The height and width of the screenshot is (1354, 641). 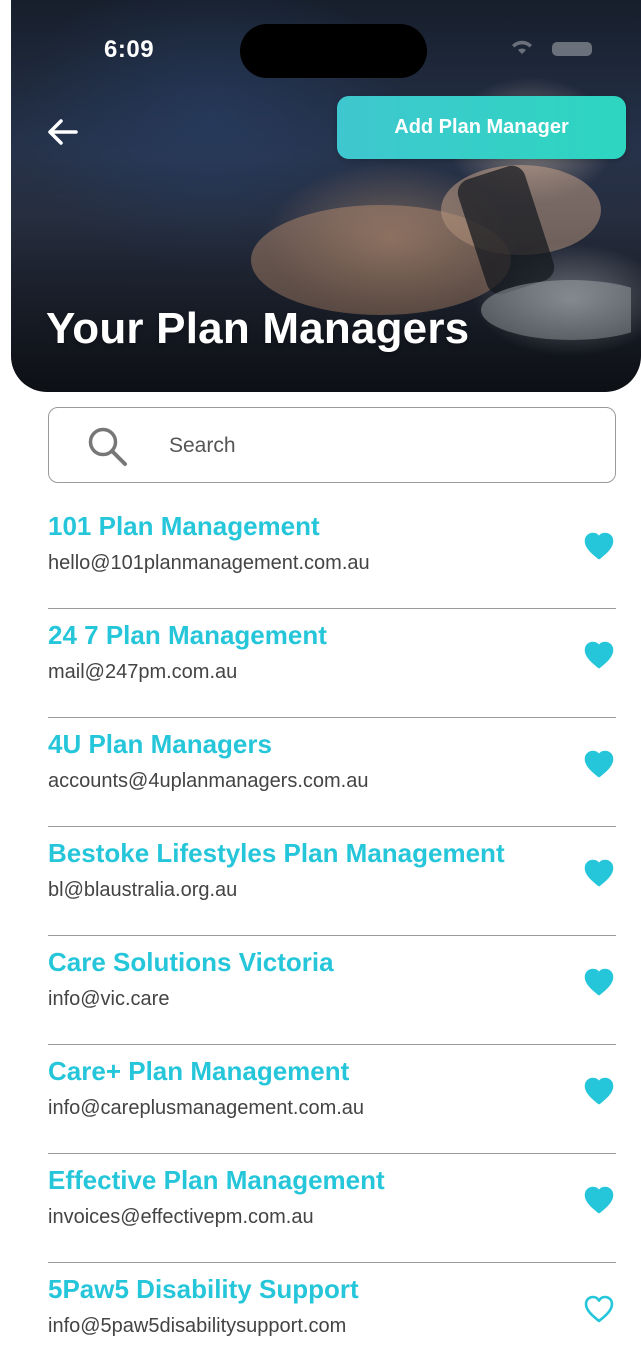 What do you see at coordinates (276, 853) in the screenshot?
I see `manager-name: Bestoke Lifestyles Plan Management` at bounding box center [276, 853].